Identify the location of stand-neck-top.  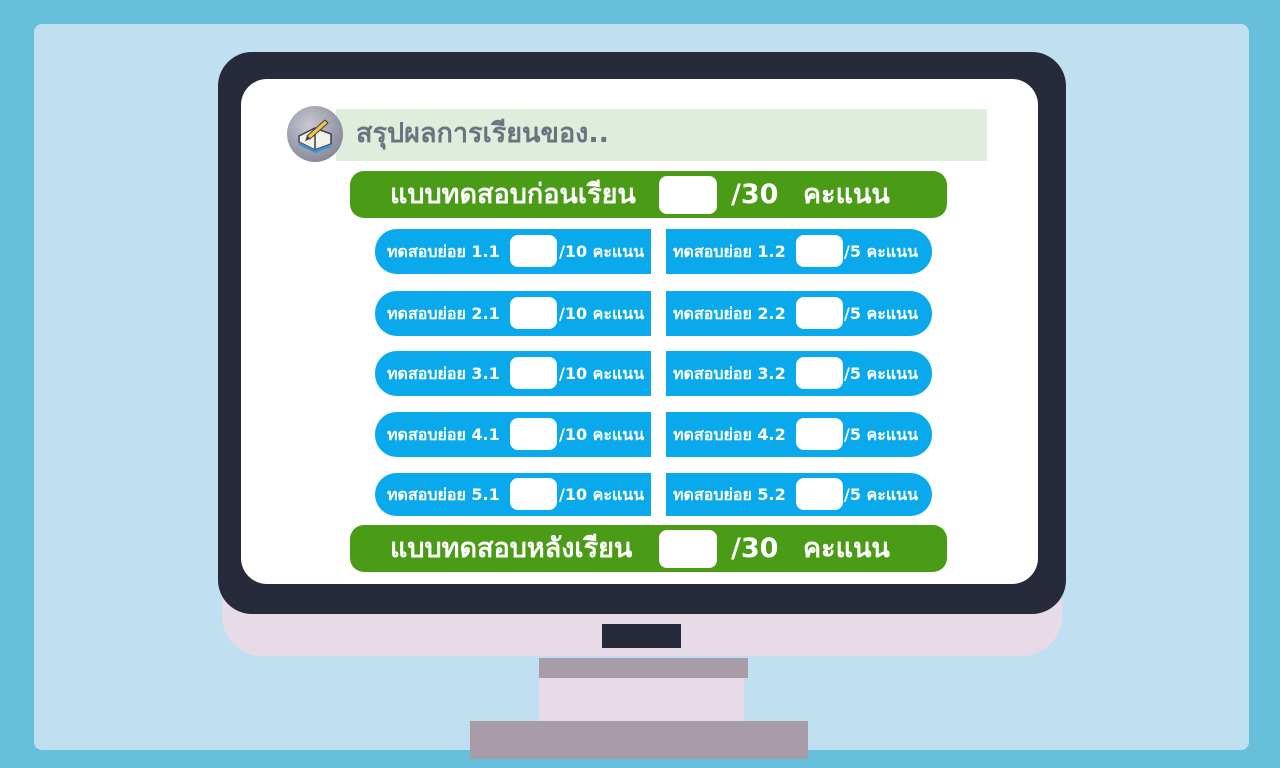
(643, 668).